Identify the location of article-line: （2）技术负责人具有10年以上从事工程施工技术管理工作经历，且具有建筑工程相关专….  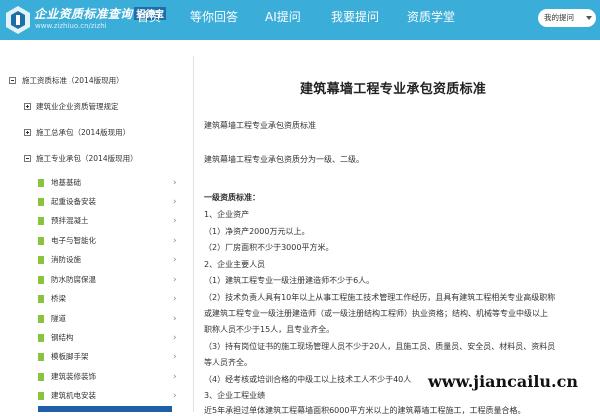
(380, 297).